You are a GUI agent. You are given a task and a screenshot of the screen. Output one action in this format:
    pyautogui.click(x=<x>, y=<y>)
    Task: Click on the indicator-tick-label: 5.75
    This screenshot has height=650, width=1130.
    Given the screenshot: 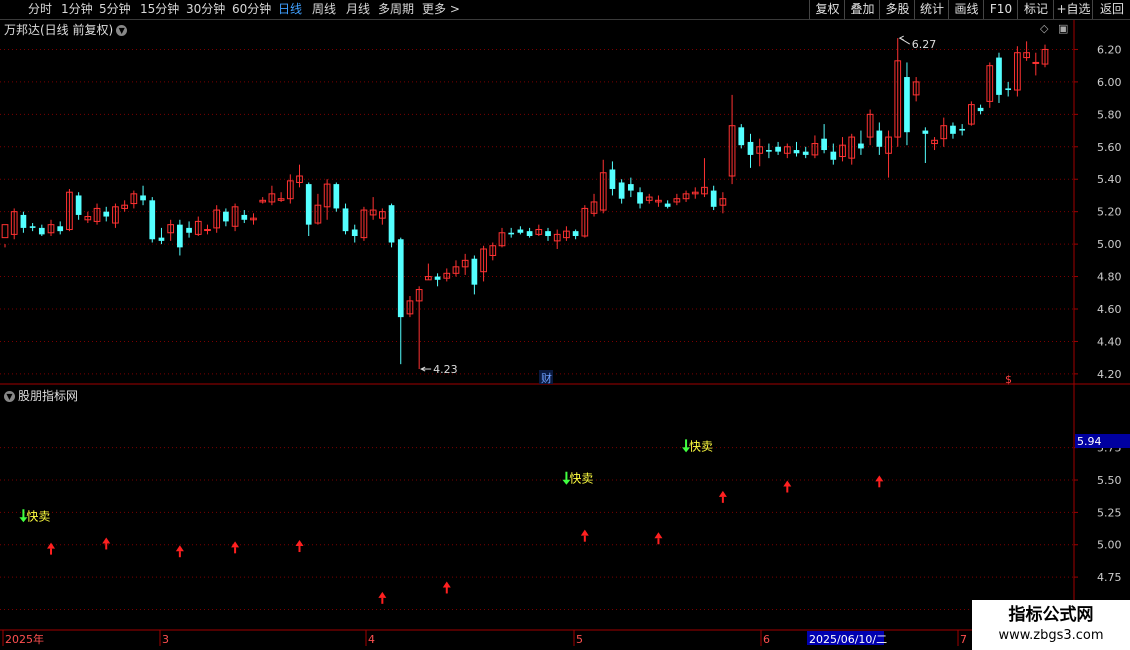 What is the action you would take?
    pyautogui.click(x=1109, y=448)
    